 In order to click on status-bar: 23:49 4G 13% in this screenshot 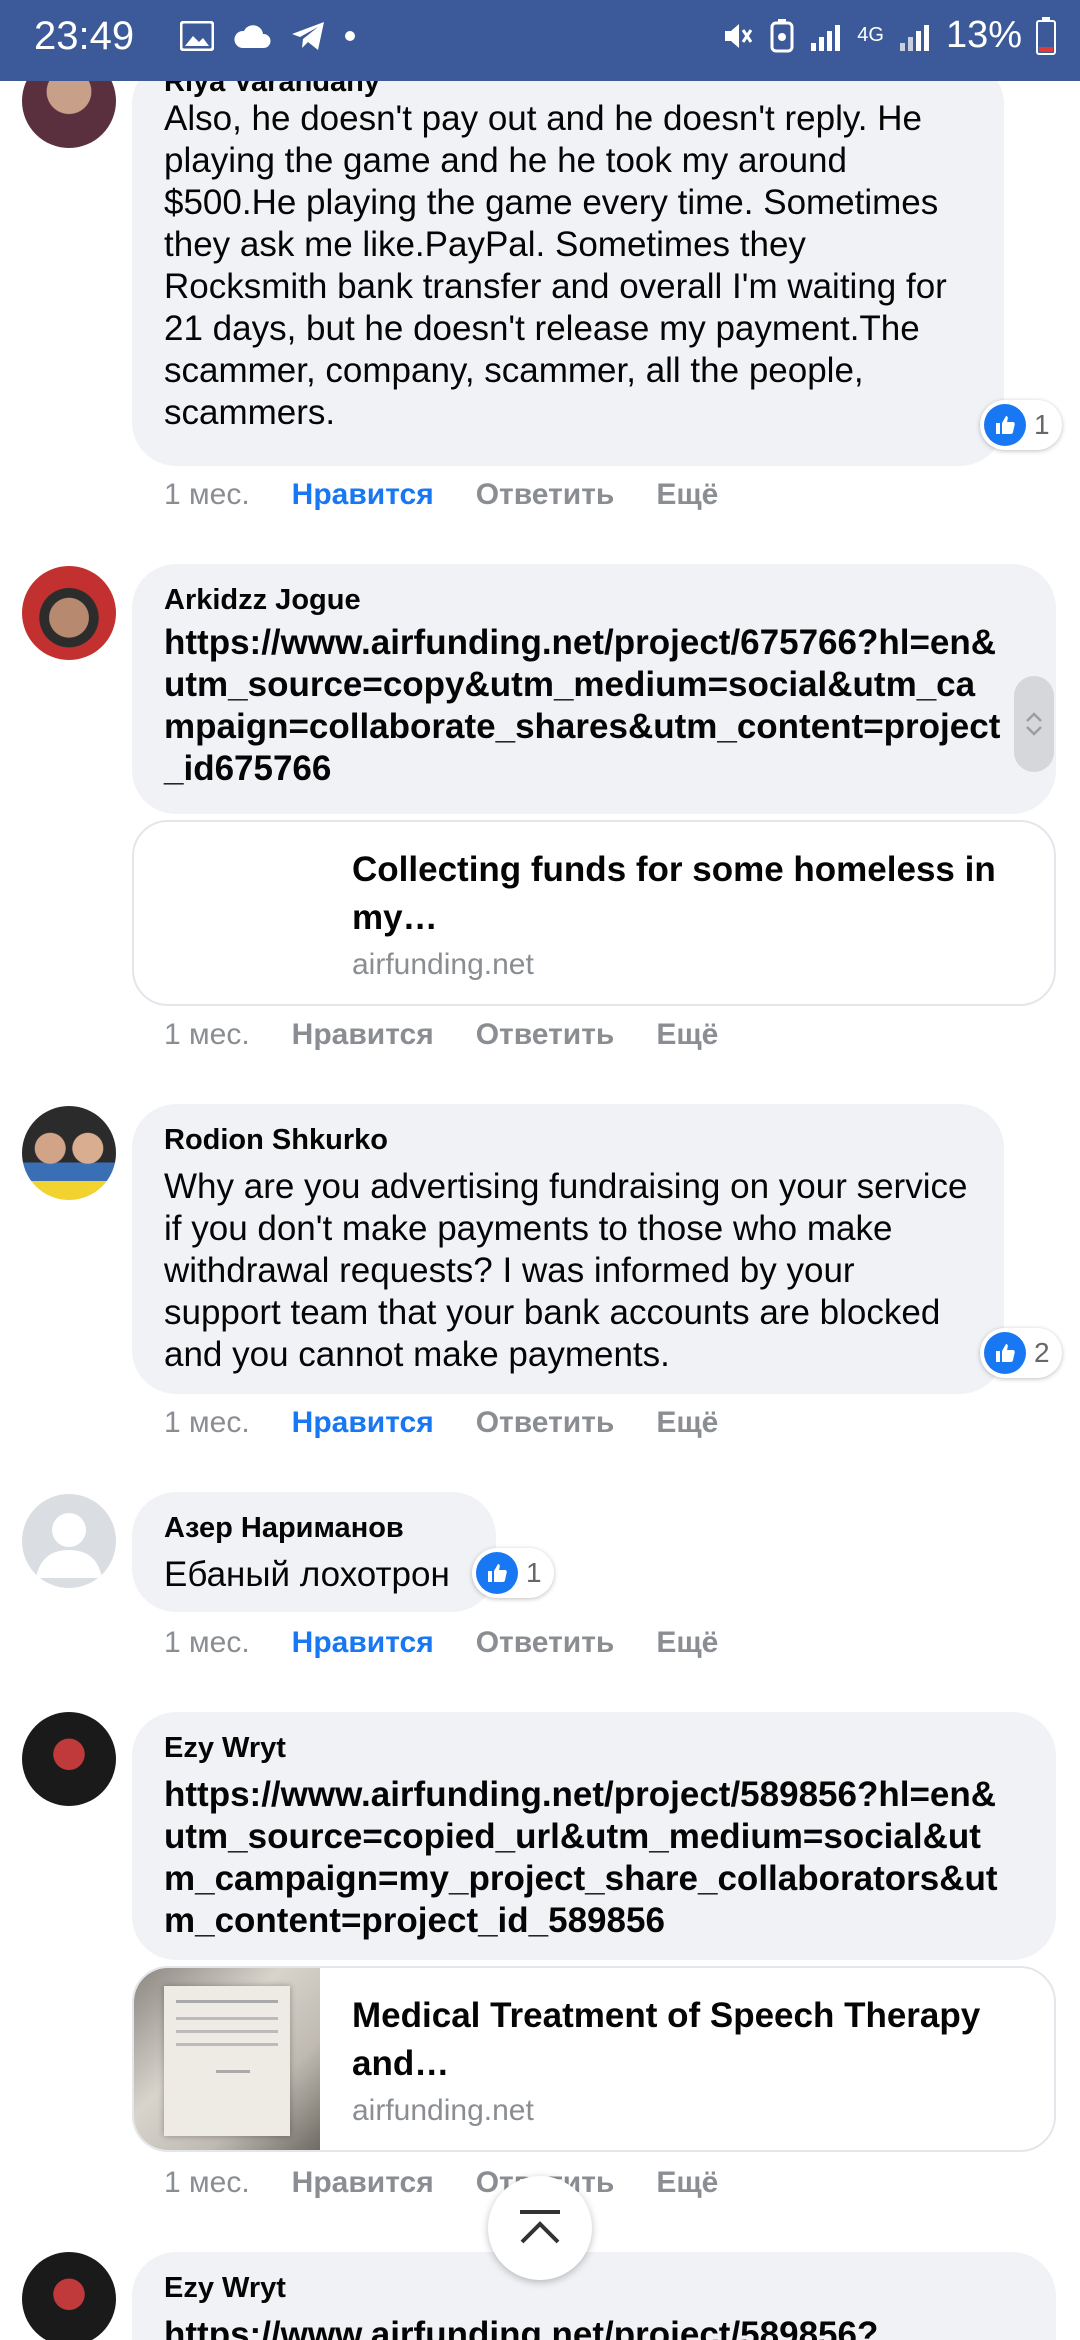, I will do `click(540, 40)`.